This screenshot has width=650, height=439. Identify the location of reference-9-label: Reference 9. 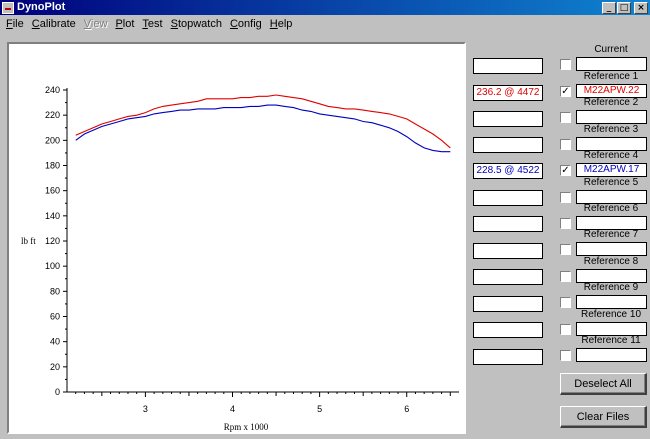
(611, 287).